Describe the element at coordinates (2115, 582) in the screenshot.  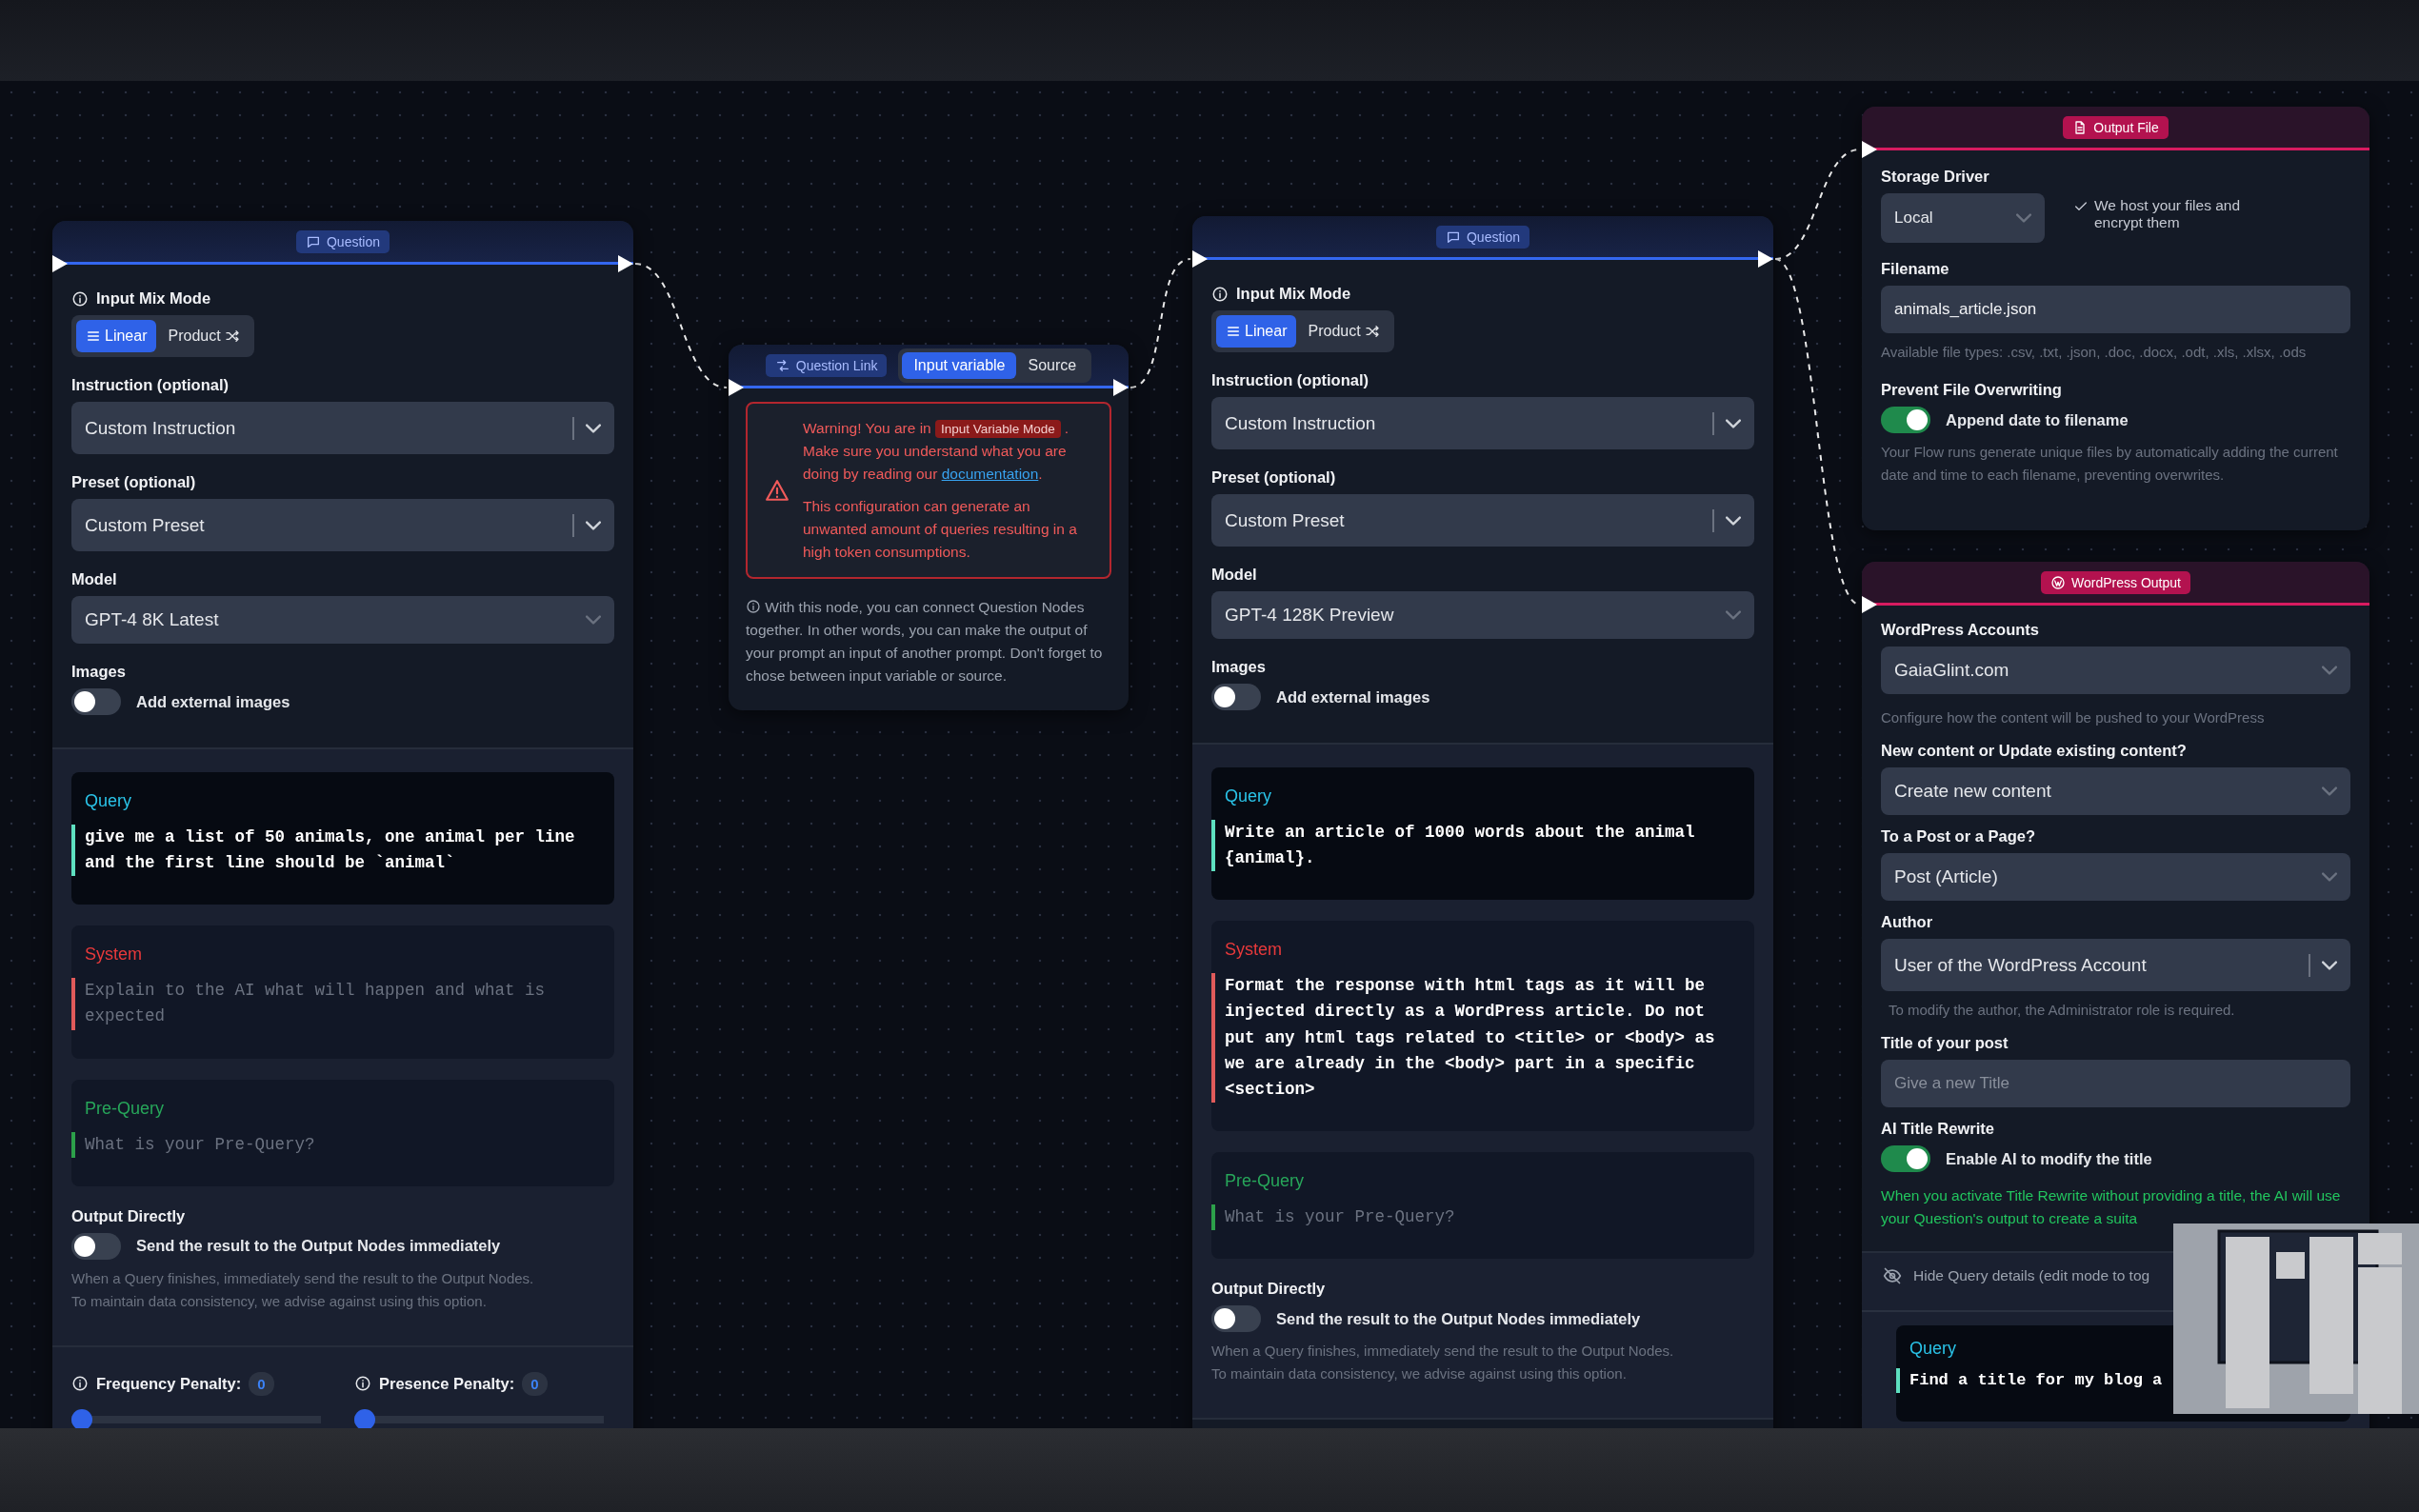
I see `node-type-badge: WordPress Output` at that location.